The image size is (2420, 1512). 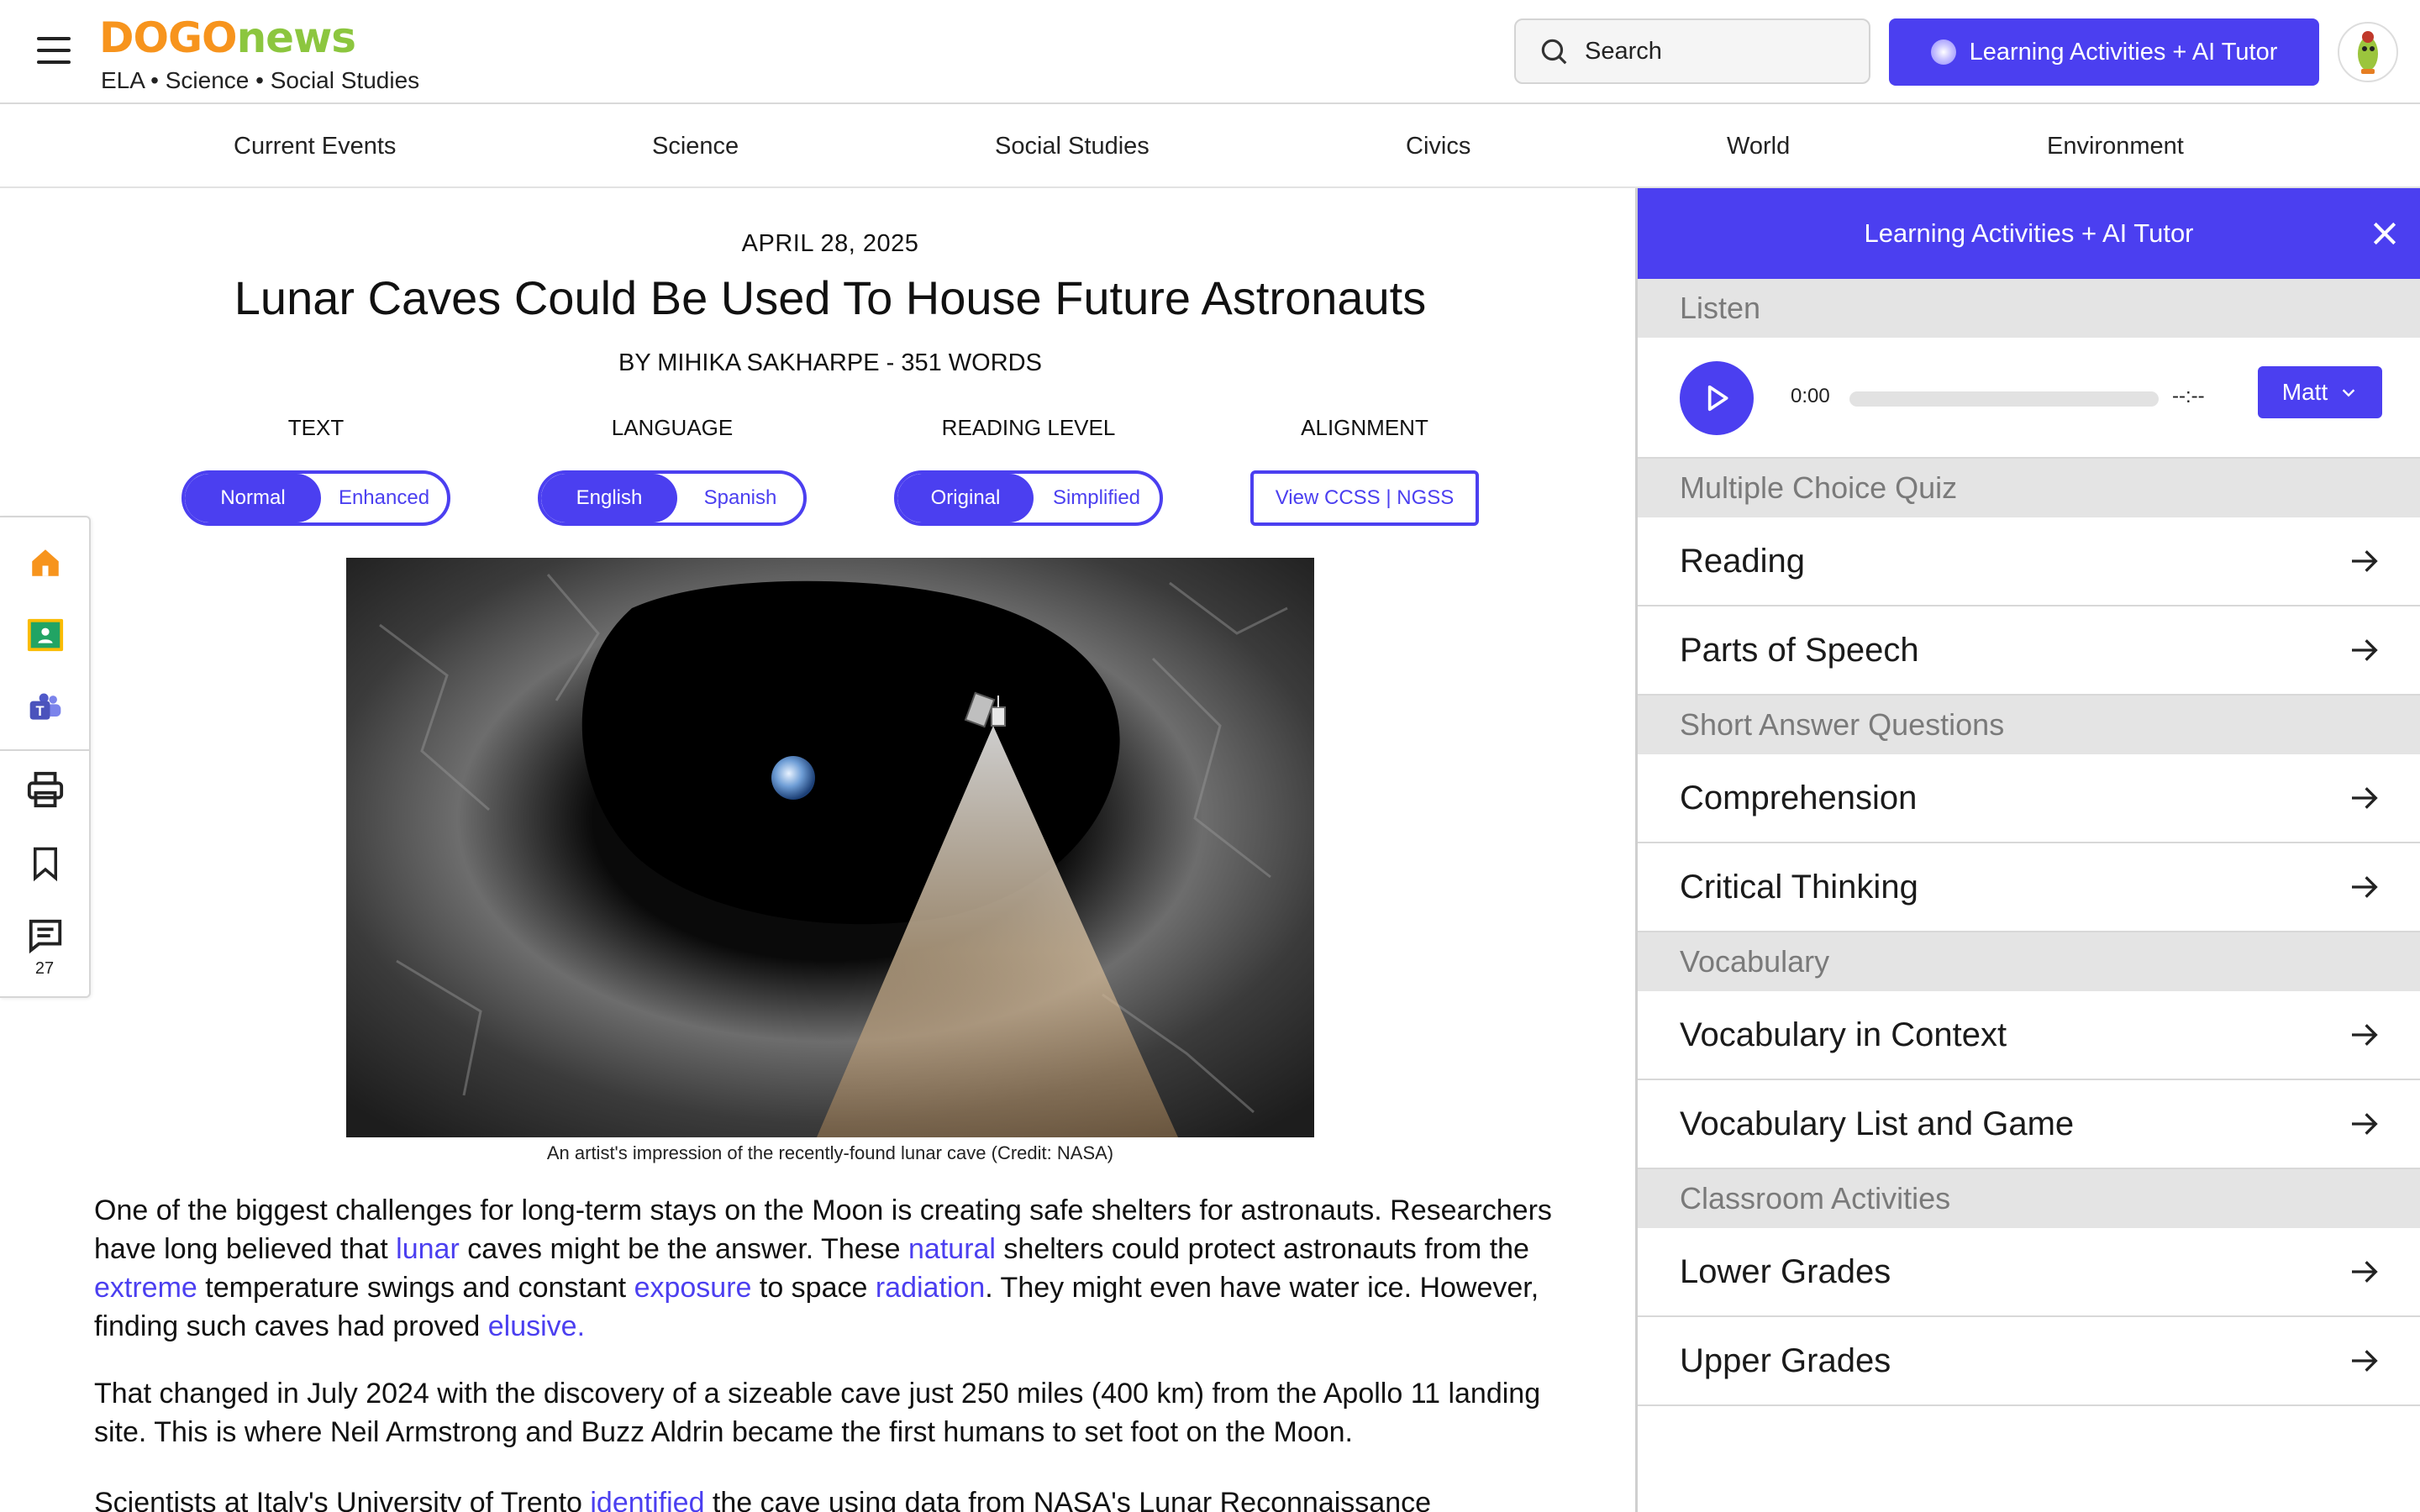 I want to click on activity-label: Upper Grades, so click(x=1786, y=1360).